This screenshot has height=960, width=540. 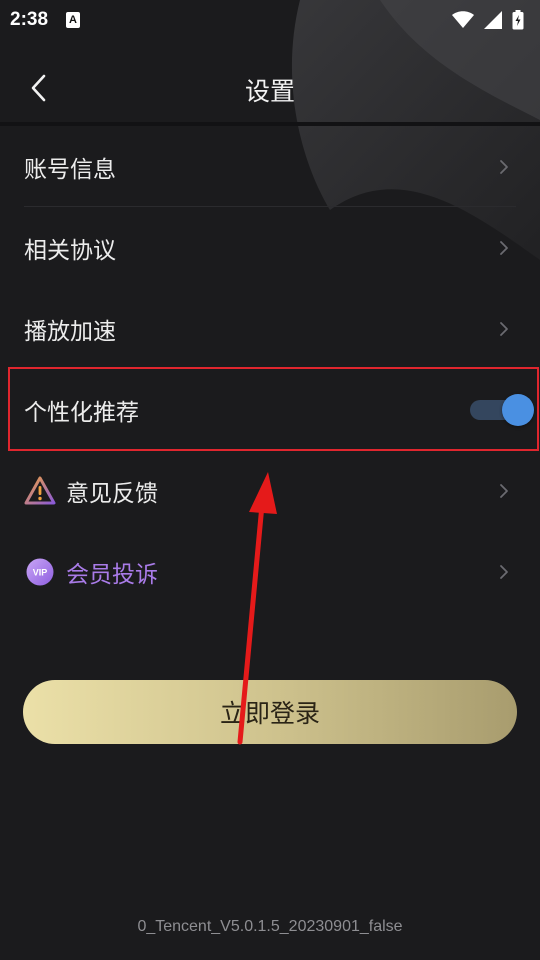 What do you see at coordinates (270, 926) in the screenshot?
I see `version-text: 0_Tencent_V5.0.1.5_20230901_false` at bounding box center [270, 926].